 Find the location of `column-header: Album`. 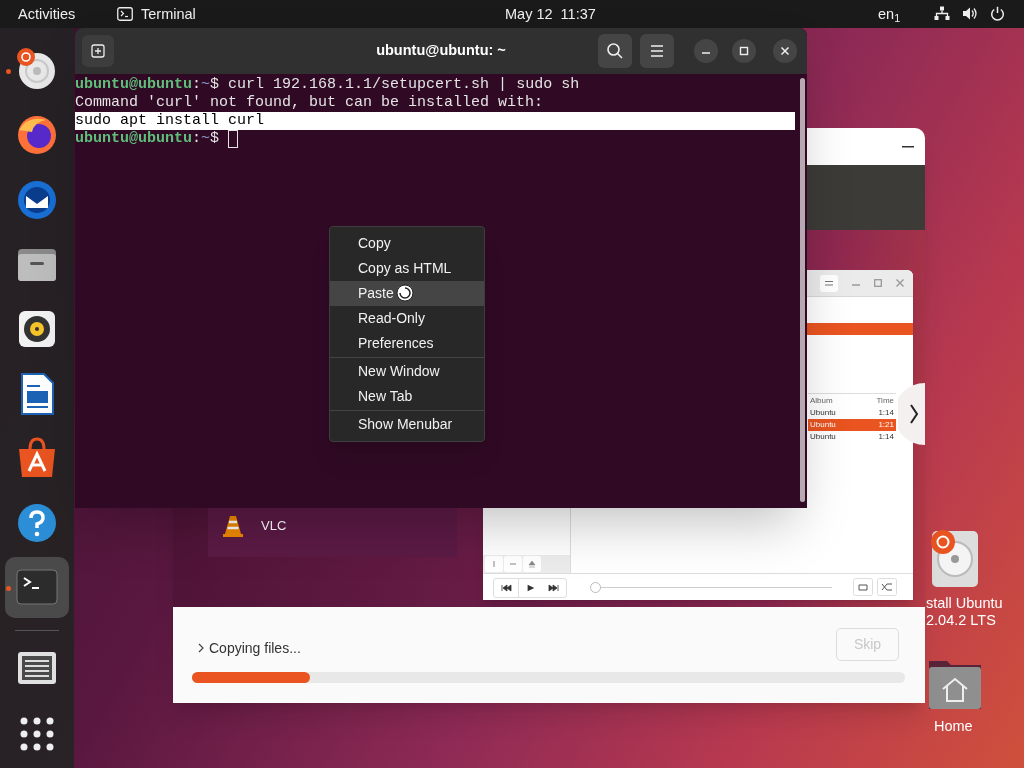

column-header: Album is located at coordinates (821, 401).